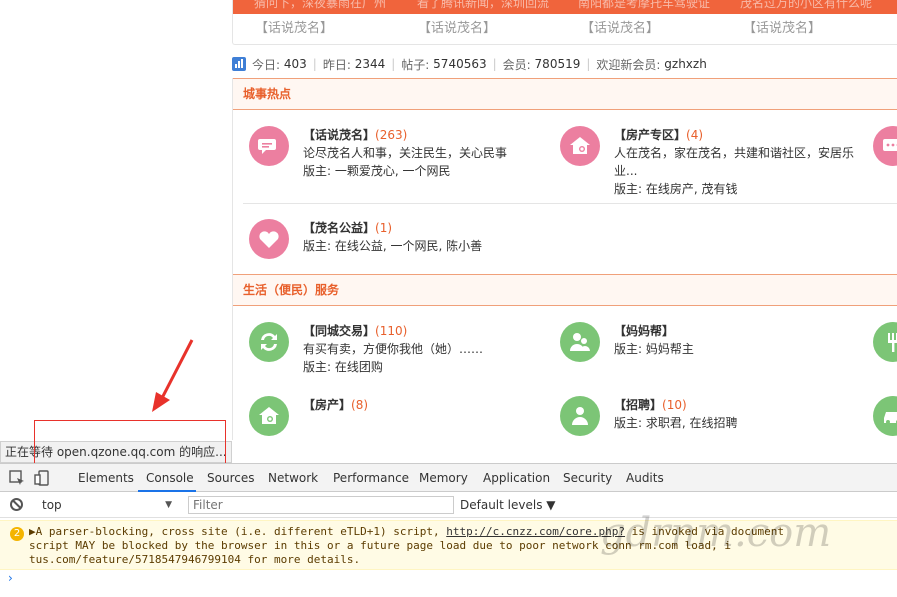  What do you see at coordinates (239, 64) in the screenshot?
I see `bar-chart-icon` at bounding box center [239, 64].